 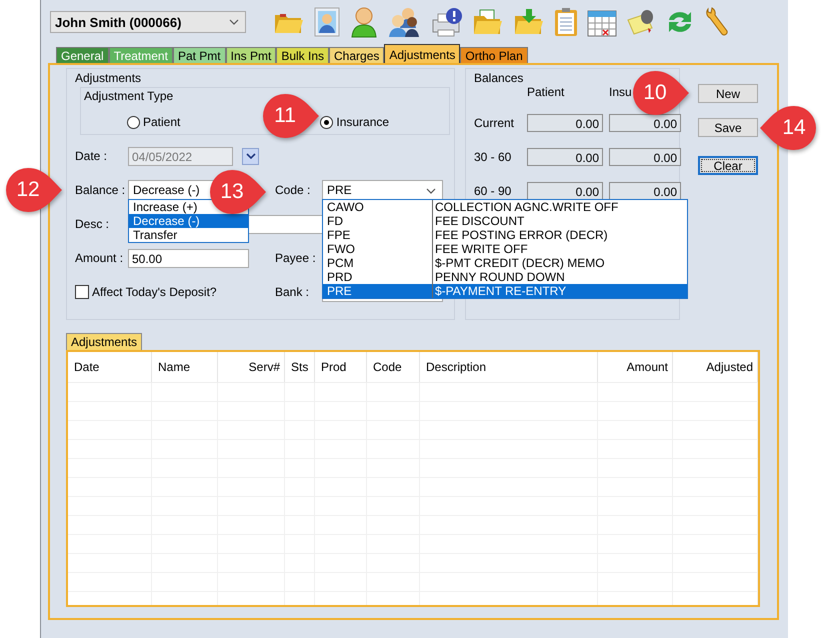 I want to click on patient-select: John Smith (000066), so click(x=148, y=22).